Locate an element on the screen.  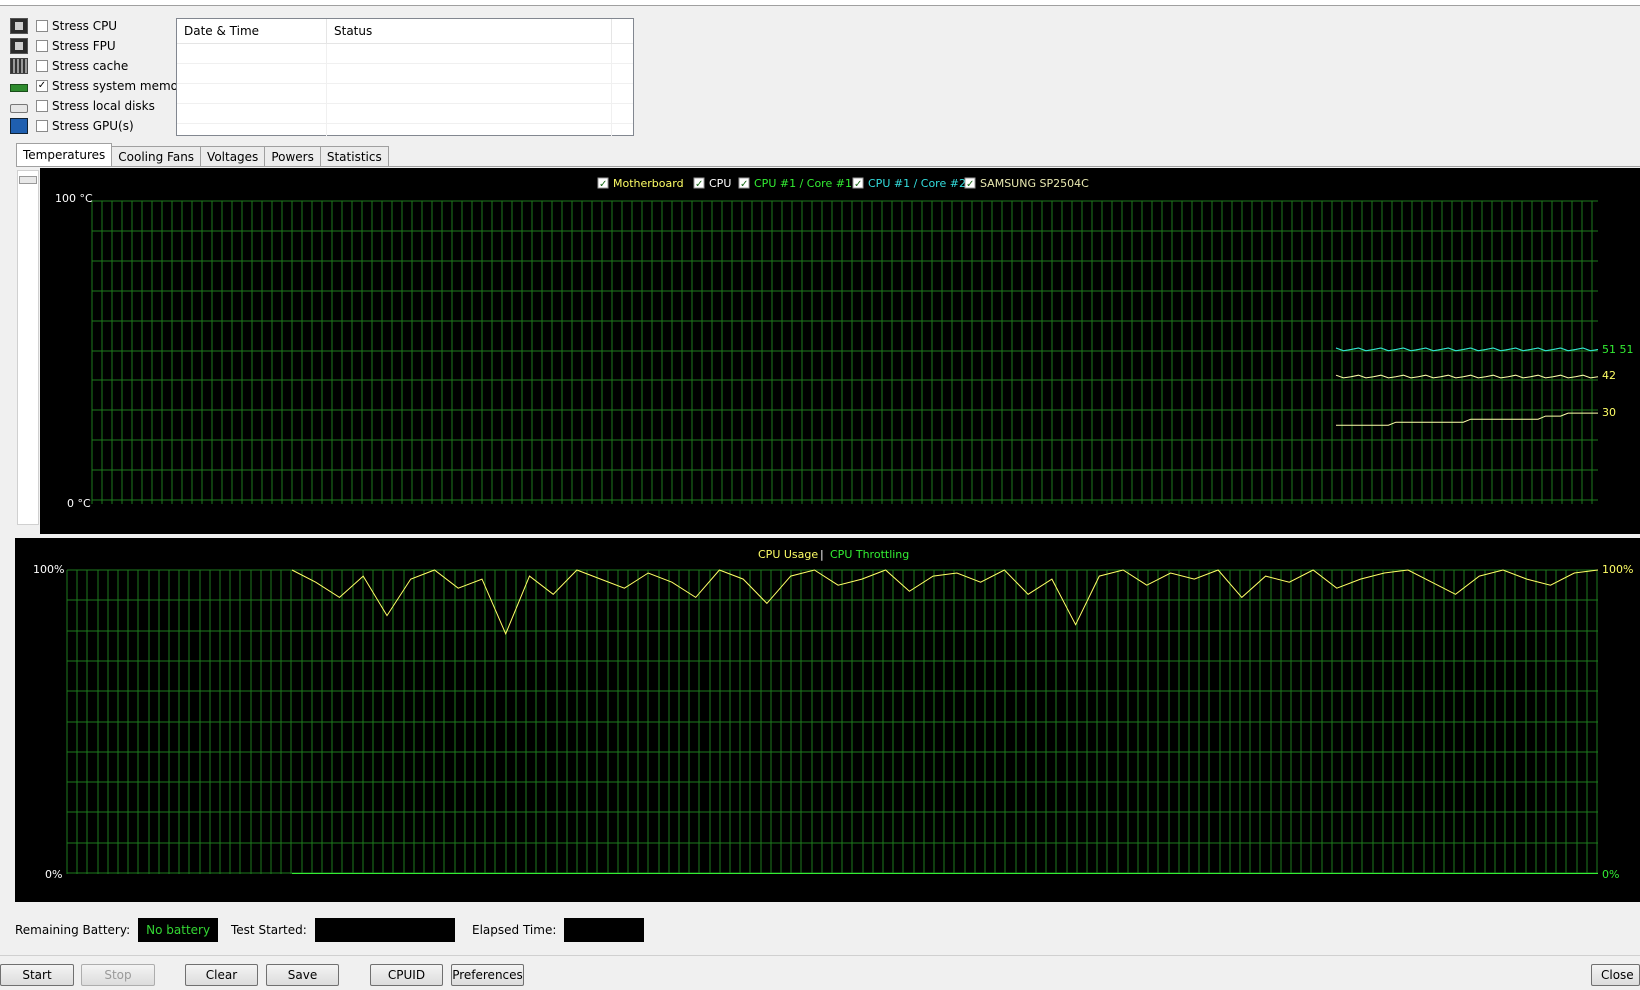
cpu-chip-icon is located at coordinates (19, 26).